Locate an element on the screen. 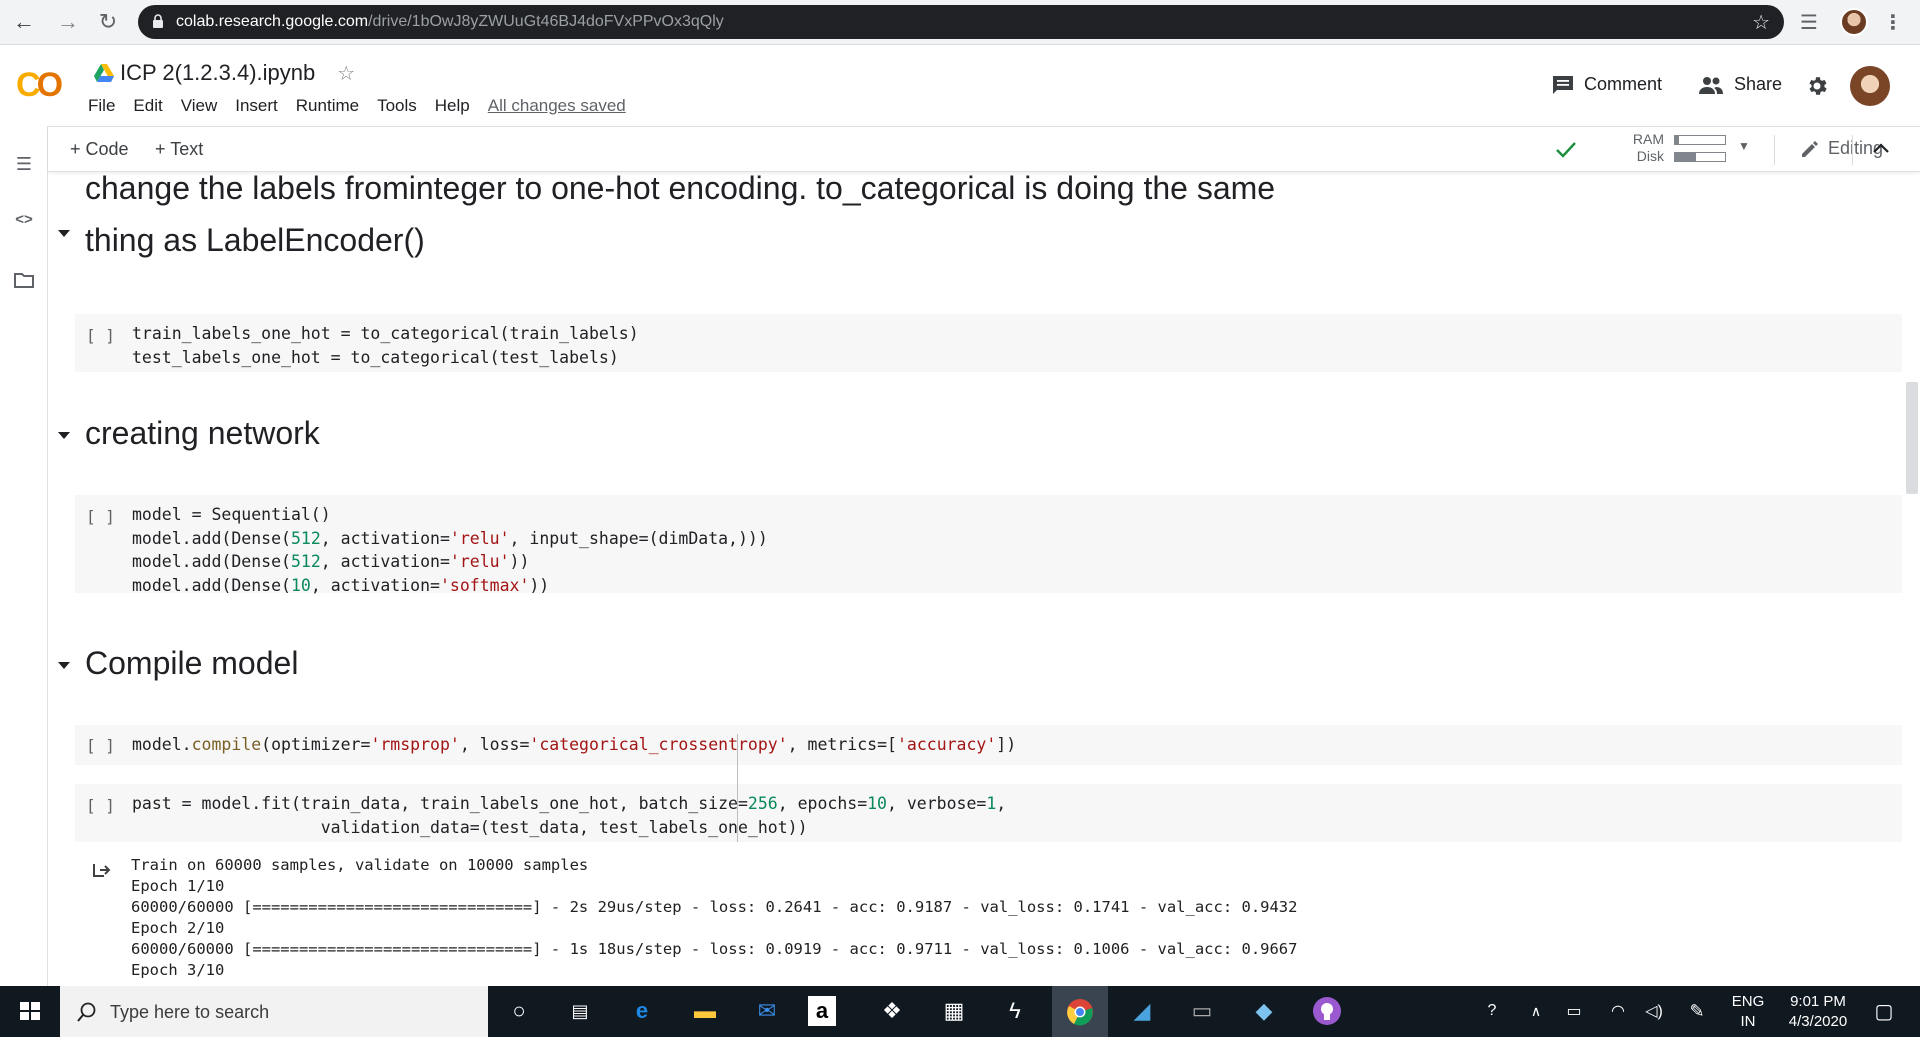  dropbox-icon: ❖ is located at coordinates (892, 1011).